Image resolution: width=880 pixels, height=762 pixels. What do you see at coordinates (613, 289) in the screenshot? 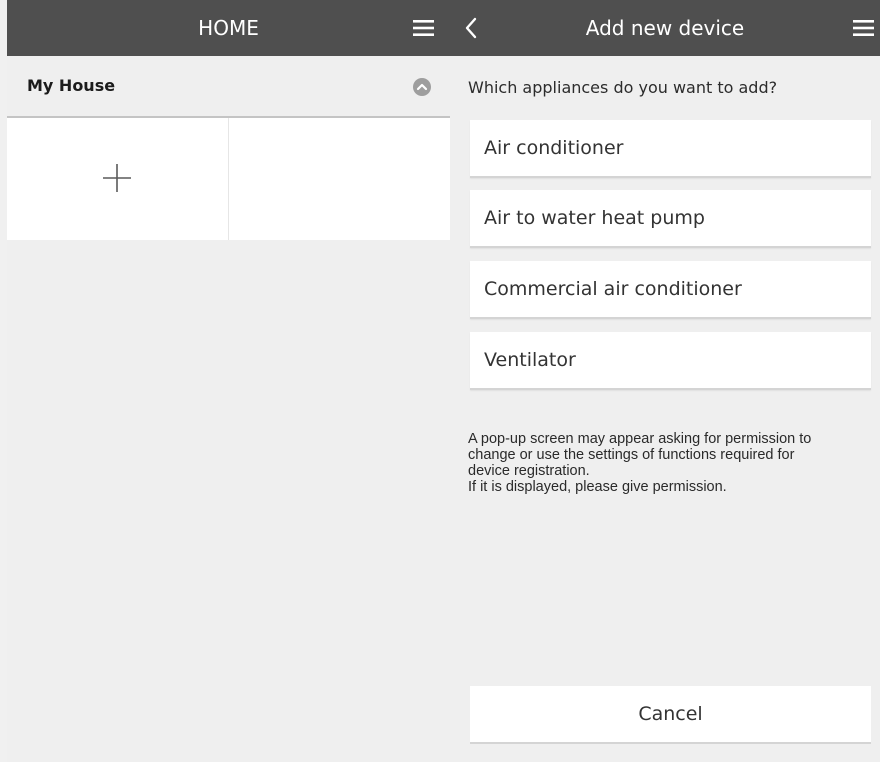
I see `option-label: Commercial air conditioner` at bounding box center [613, 289].